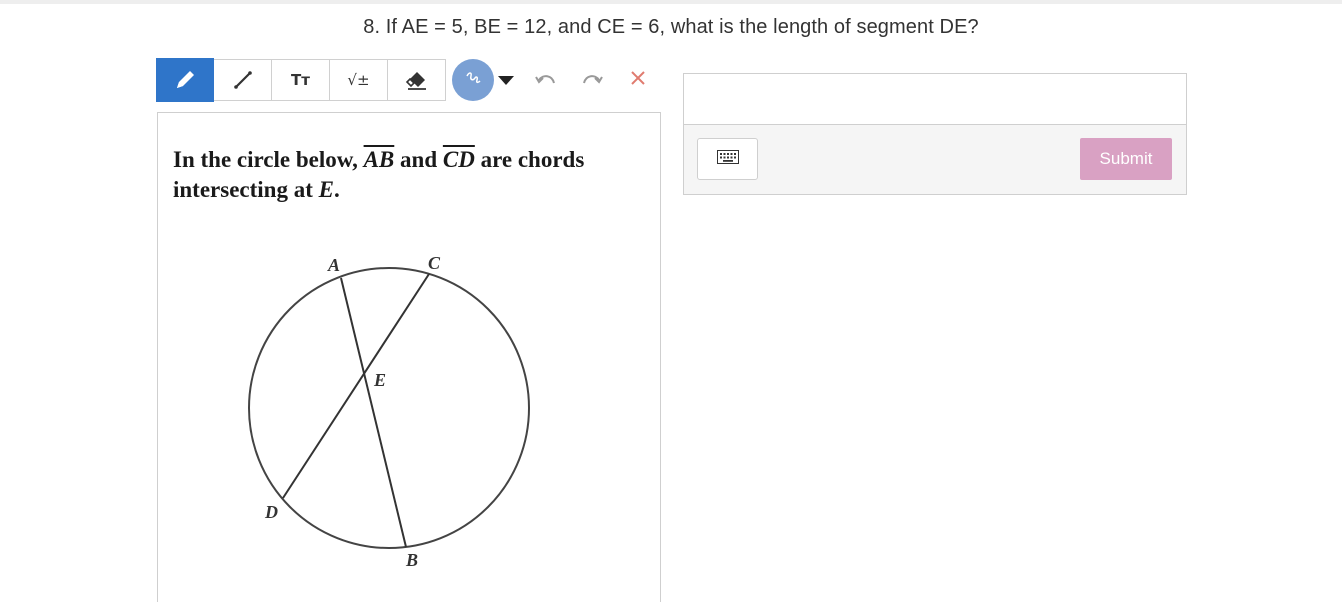 The image size is (1342, 602). I want to click on label-e: E, so click(379, 380).